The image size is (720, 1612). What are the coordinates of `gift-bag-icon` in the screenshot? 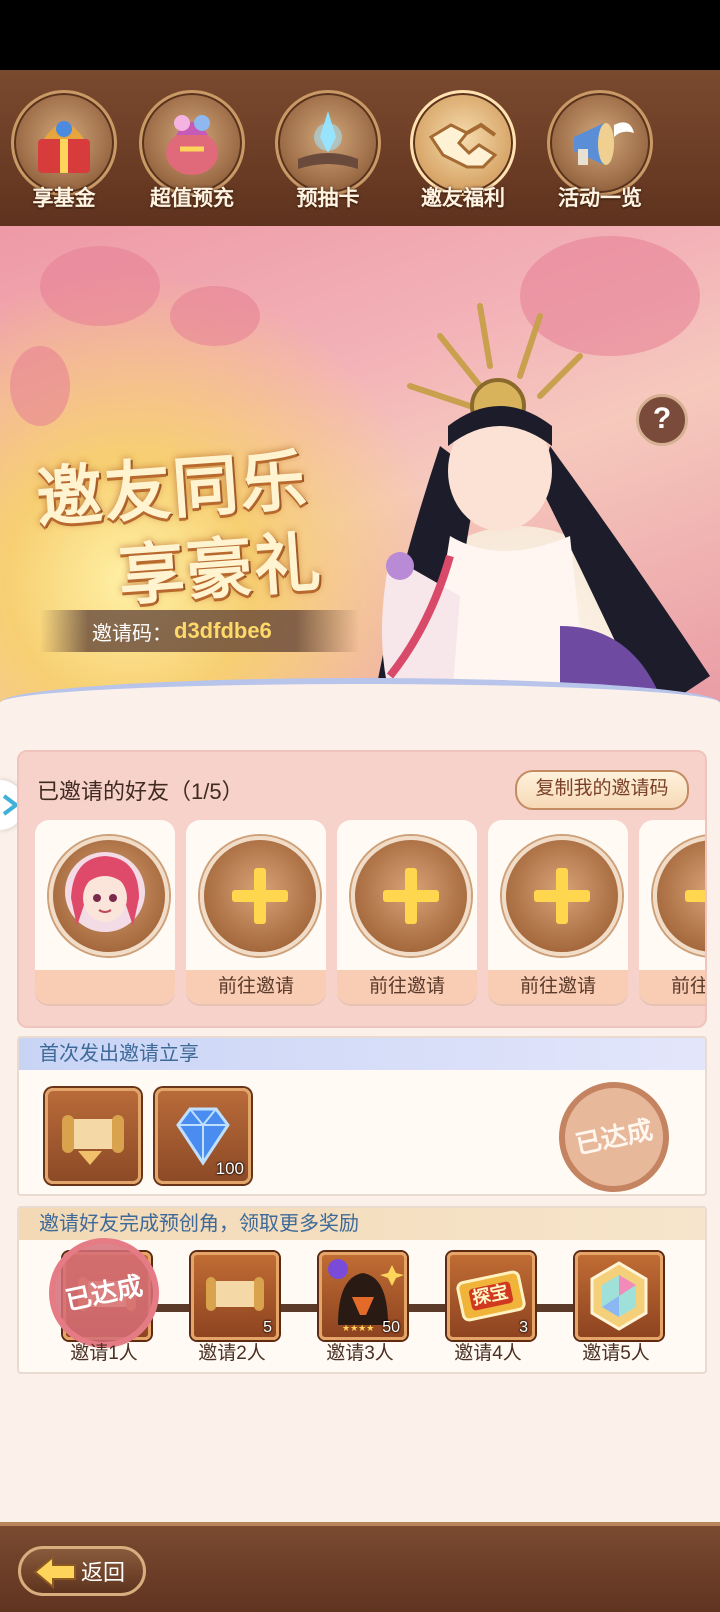 It's located at (192, 143).